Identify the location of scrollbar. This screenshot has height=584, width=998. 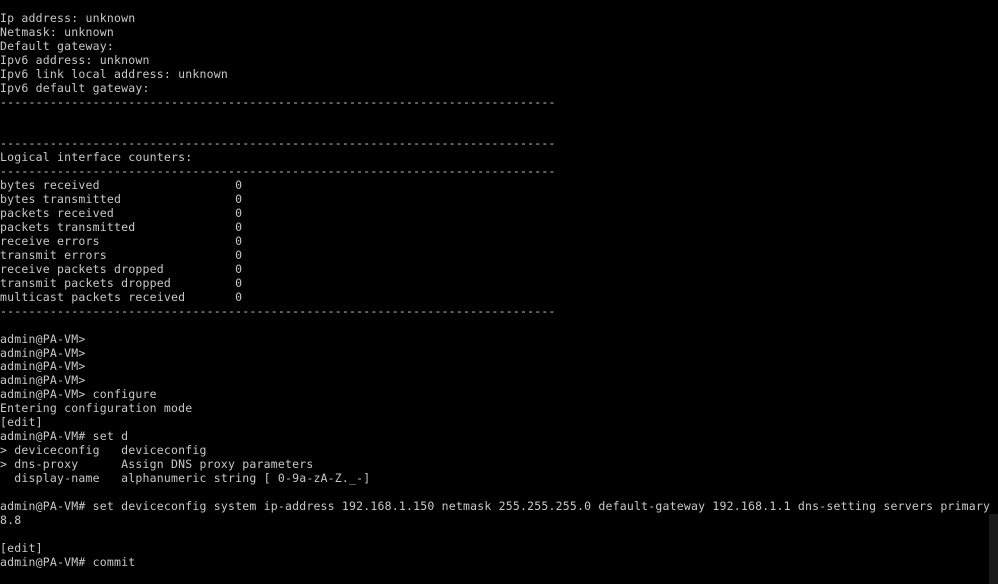
(993, 549).